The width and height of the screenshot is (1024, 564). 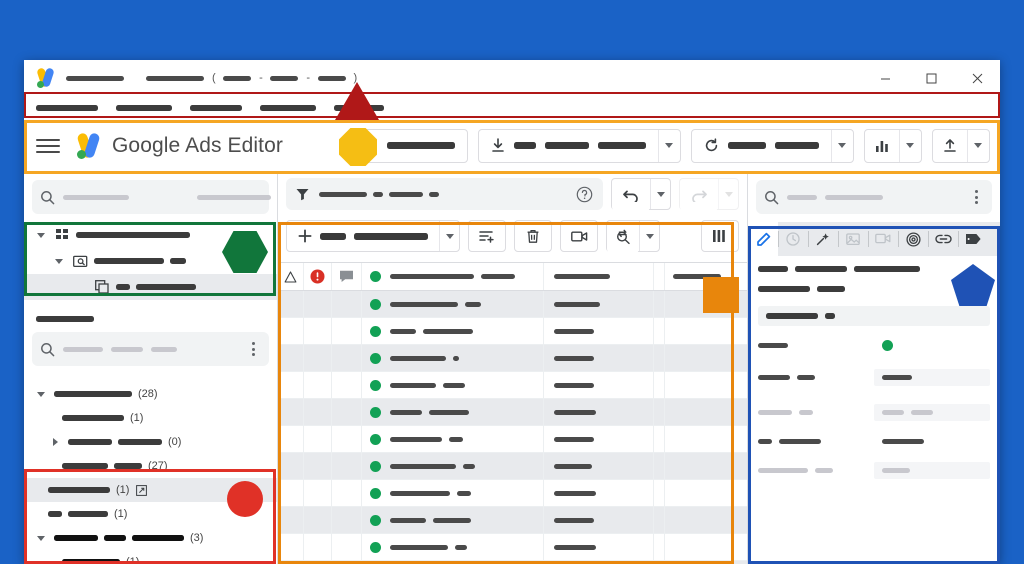 I want to click on warning-triangle-icon, so click(x=291, y=276).